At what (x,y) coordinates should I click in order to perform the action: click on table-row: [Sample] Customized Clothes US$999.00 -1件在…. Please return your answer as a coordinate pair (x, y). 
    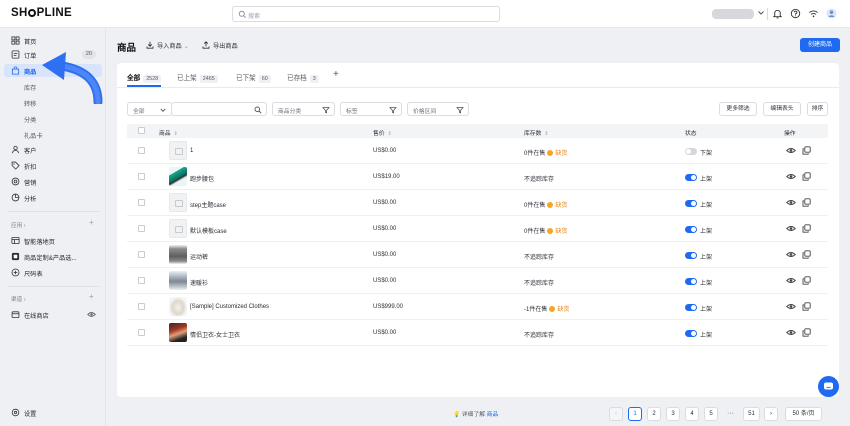
    Looking at the image, I should click on (477, 307).